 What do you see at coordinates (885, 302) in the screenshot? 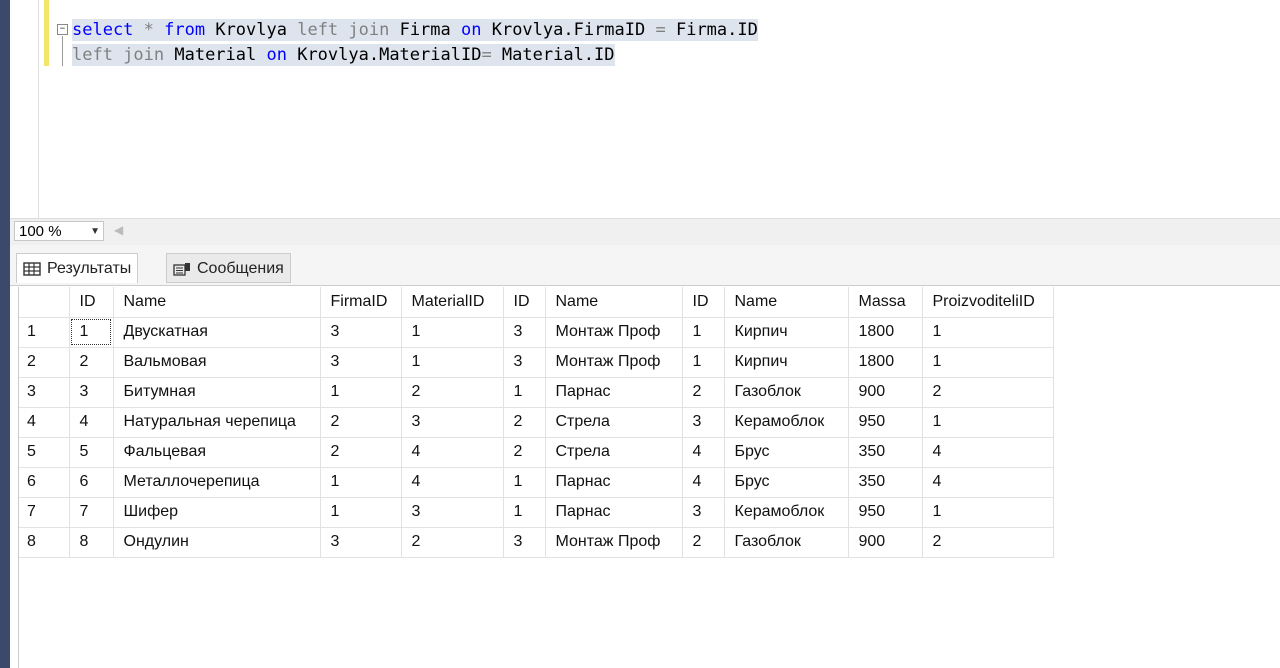
I see `column-header: Massa` at bounding box center [885, 302].